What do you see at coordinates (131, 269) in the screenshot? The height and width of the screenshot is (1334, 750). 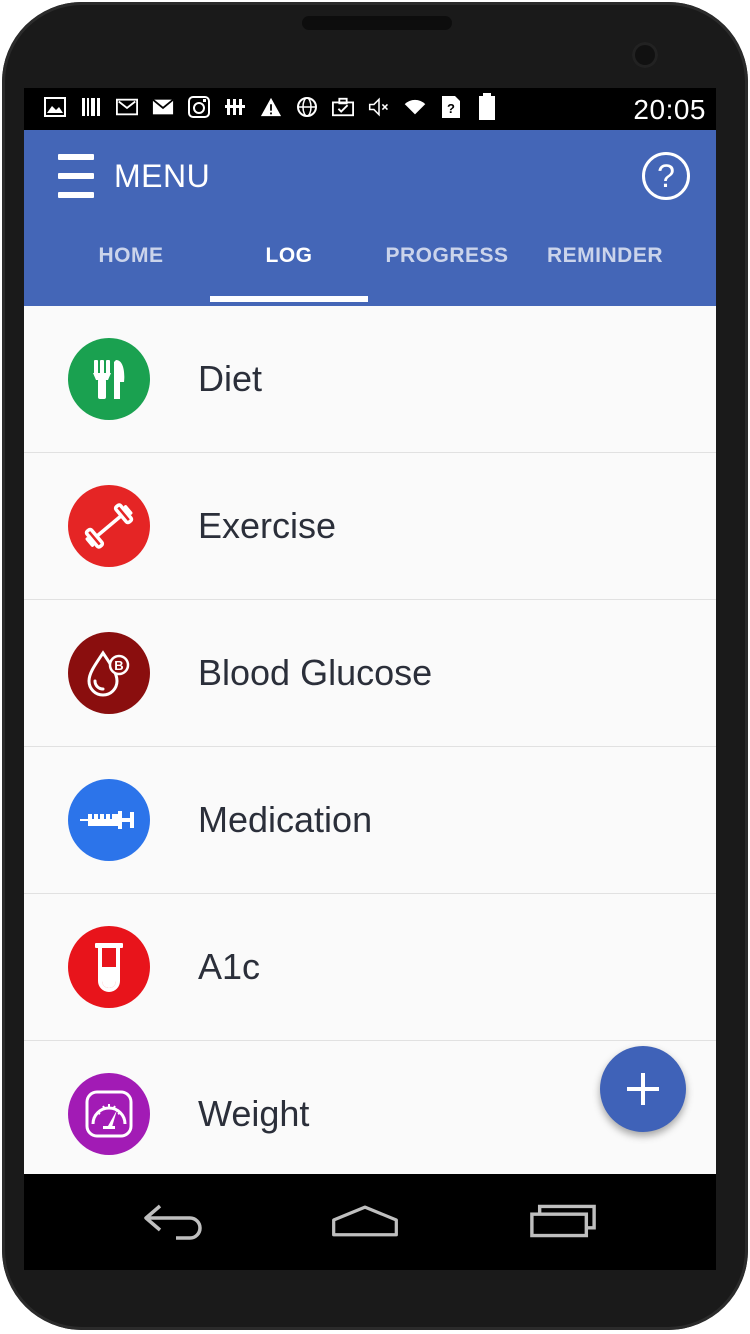 I see `tab-home: HOME` at bounding box center [131, 269].